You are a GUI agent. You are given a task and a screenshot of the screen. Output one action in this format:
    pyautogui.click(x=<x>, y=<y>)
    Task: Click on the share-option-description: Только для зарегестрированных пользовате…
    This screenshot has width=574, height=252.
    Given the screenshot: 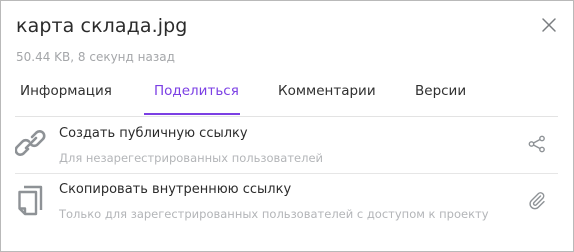 What is the action you would take?
    pyautogui.click(x=274, y=214)
    